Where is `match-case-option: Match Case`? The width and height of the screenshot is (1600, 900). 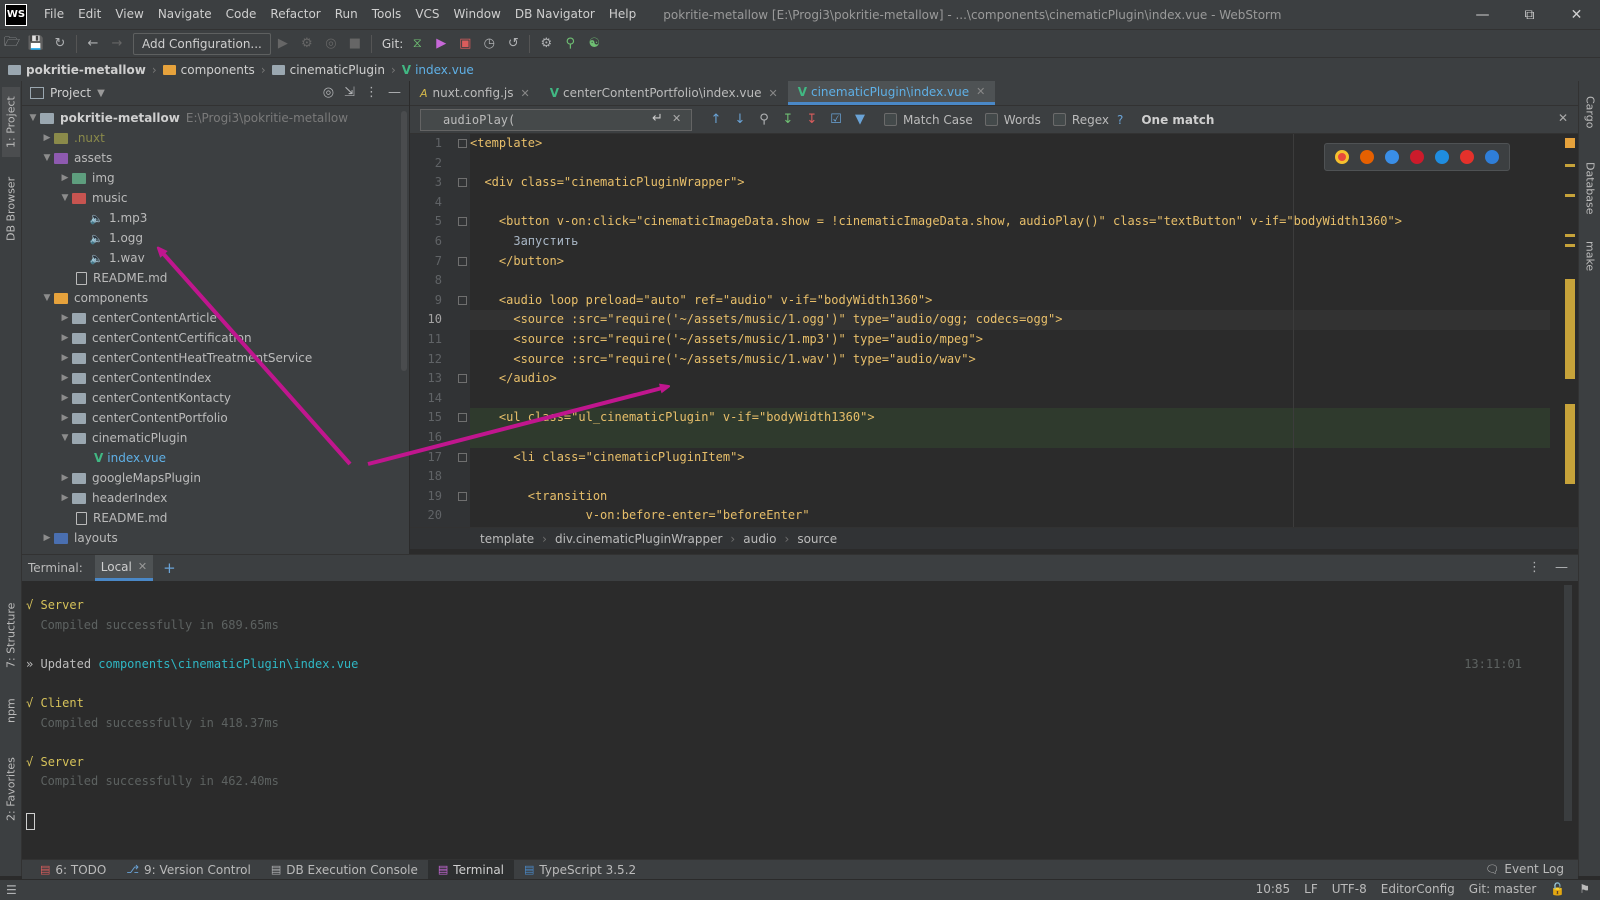 match-case-option: Match Case is located at coordinates (928, 120).